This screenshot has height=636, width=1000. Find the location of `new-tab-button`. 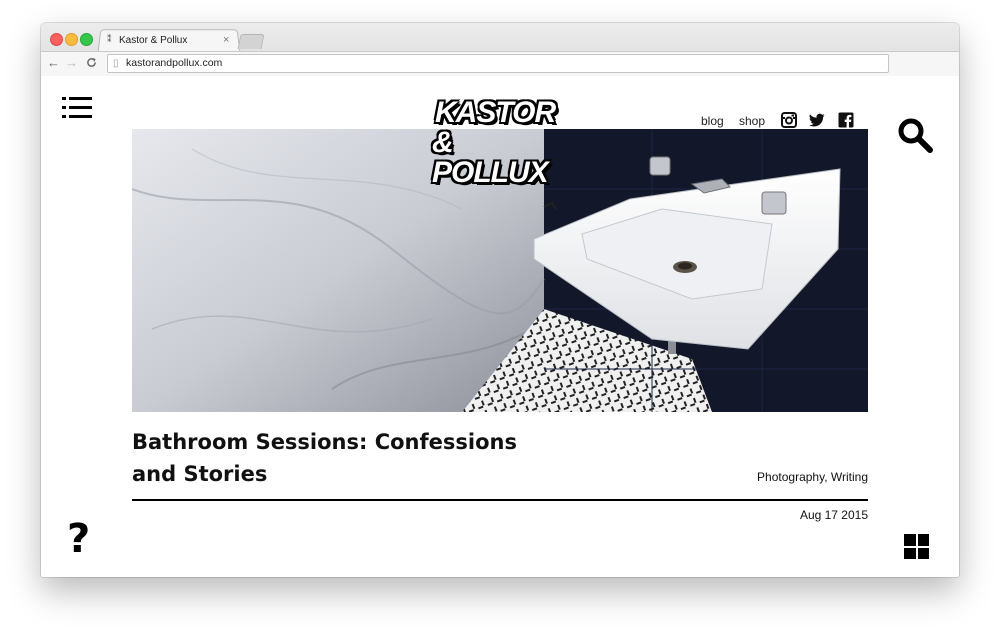

new-tab-button is located at coordinates (251, 41).